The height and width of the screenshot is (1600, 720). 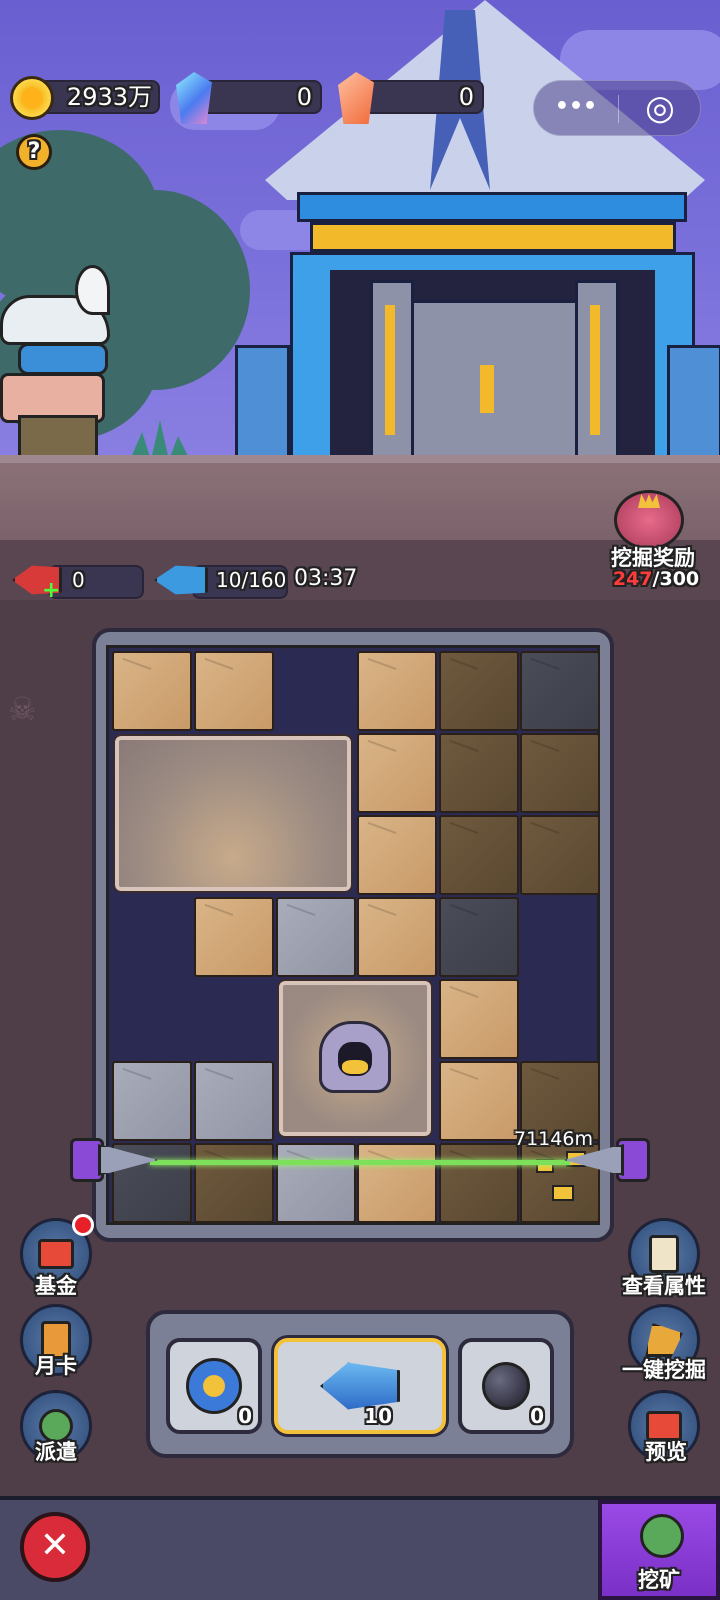 I want to click on resource-gold: 2933万, so click(x=85, y=98).